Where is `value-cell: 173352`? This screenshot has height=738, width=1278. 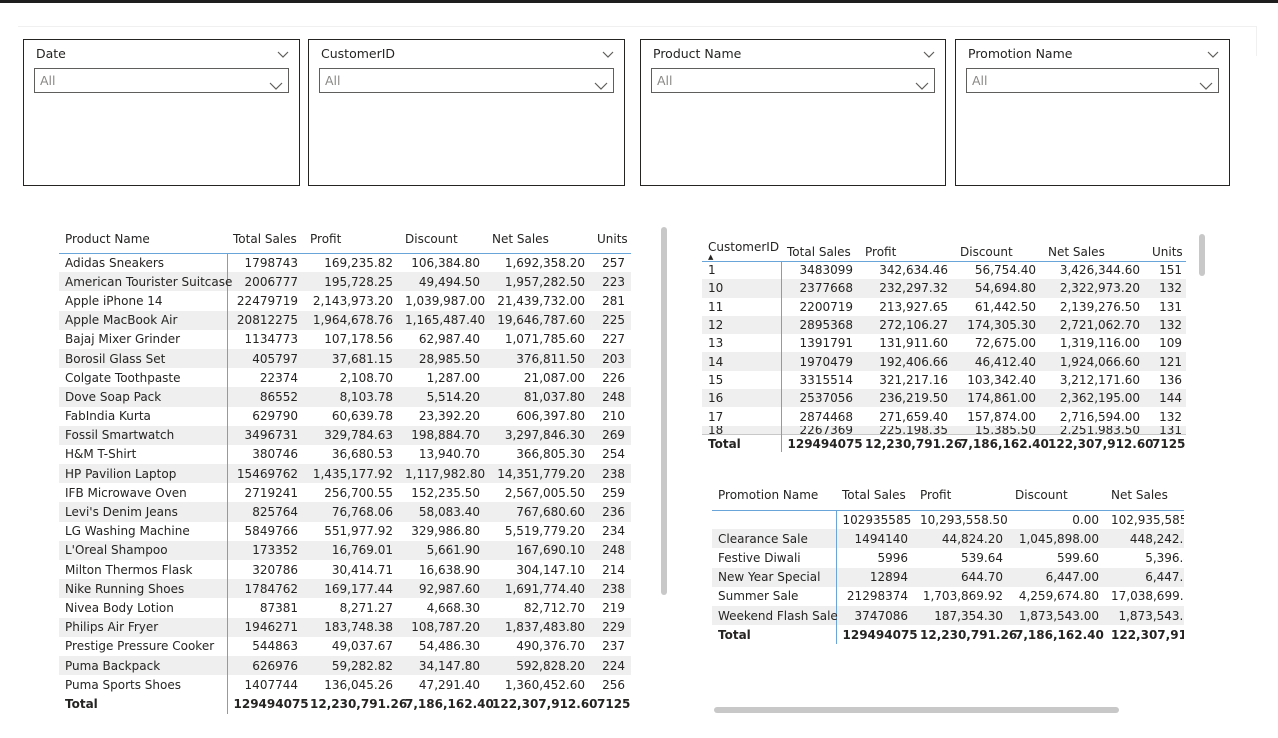 value-cell: 173352 is located at coordinates (265, 550).